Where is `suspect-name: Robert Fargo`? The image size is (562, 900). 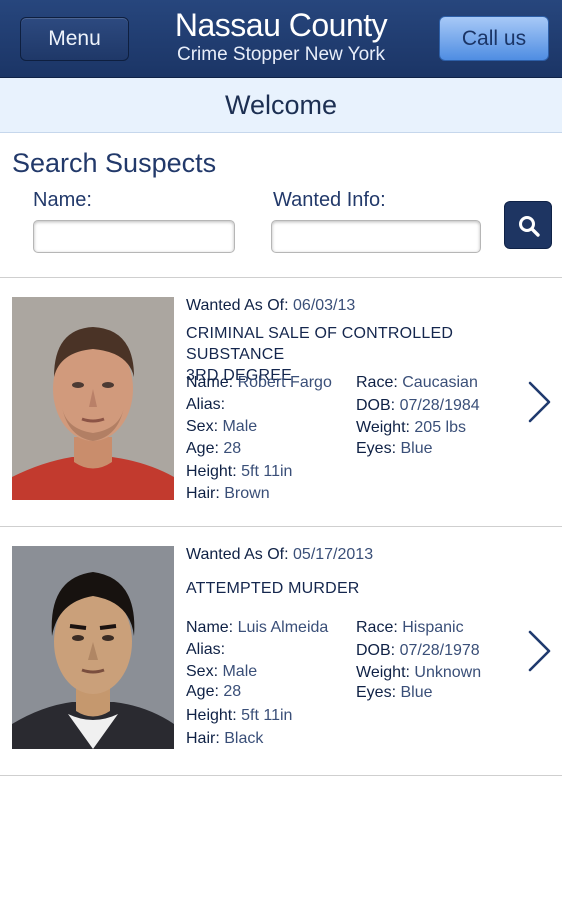 suspect-name: Robert Fargo is located at coordinates (284, 382).